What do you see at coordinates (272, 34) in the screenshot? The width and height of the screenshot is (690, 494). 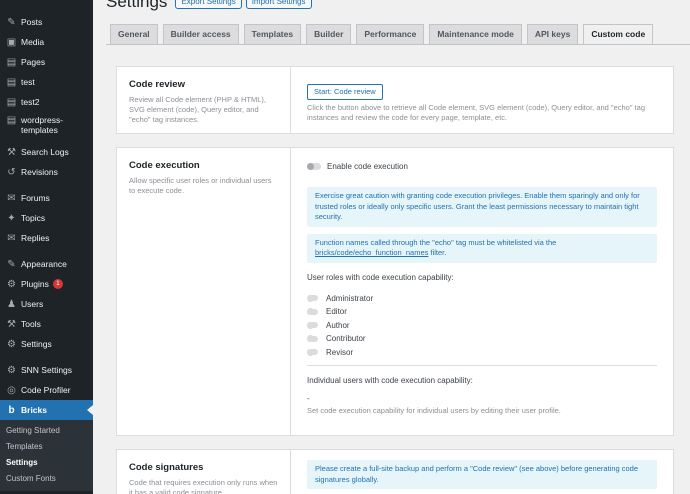 I see `tab-templates: Templates` at bounding box center [272, 34].